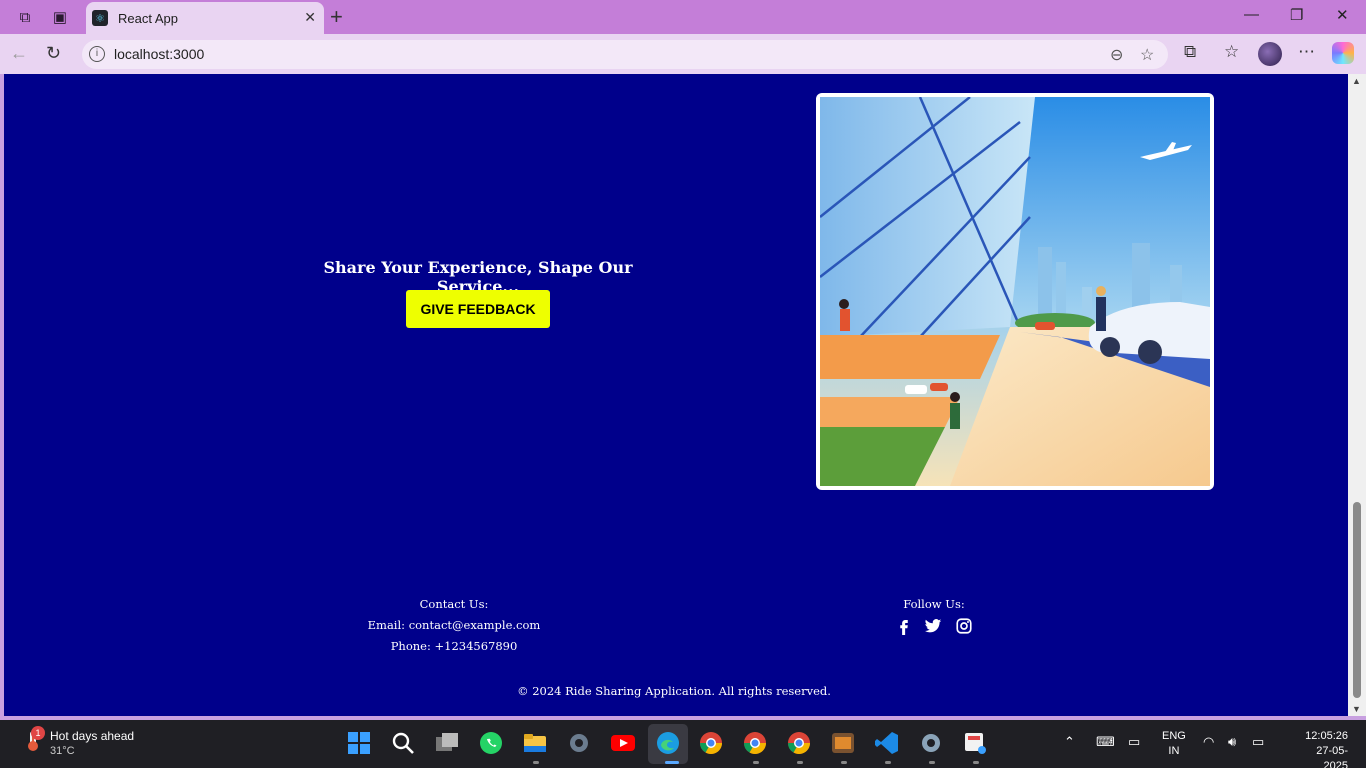 The width and height of the screenshot is (1366, 768). What do you see at coordinates (38, 733) in the screenshot?
I see `weather-alert-badge: 1` at bounding box center [38, 733].